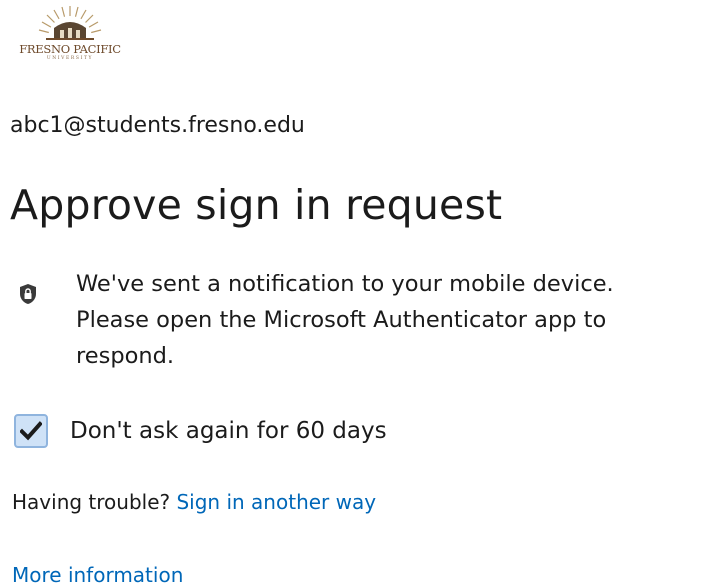 Image resolution: width=706 pixels, height=587 pixels. I want to click on university-logo: FRESNO PACIFIC UNIVERSITY, so click(70, 35).